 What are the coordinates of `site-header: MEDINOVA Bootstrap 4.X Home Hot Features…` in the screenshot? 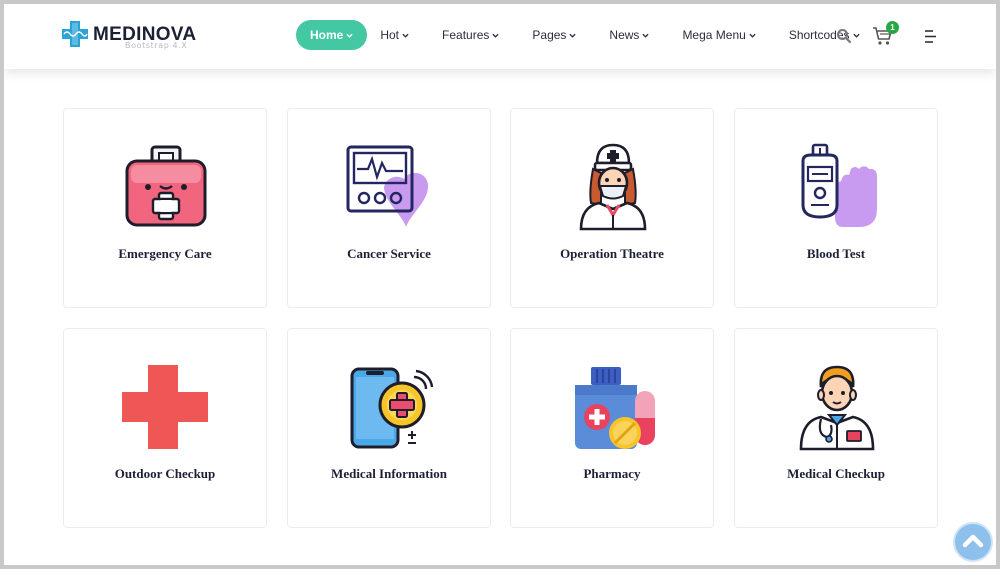 It's located at (500, 36).